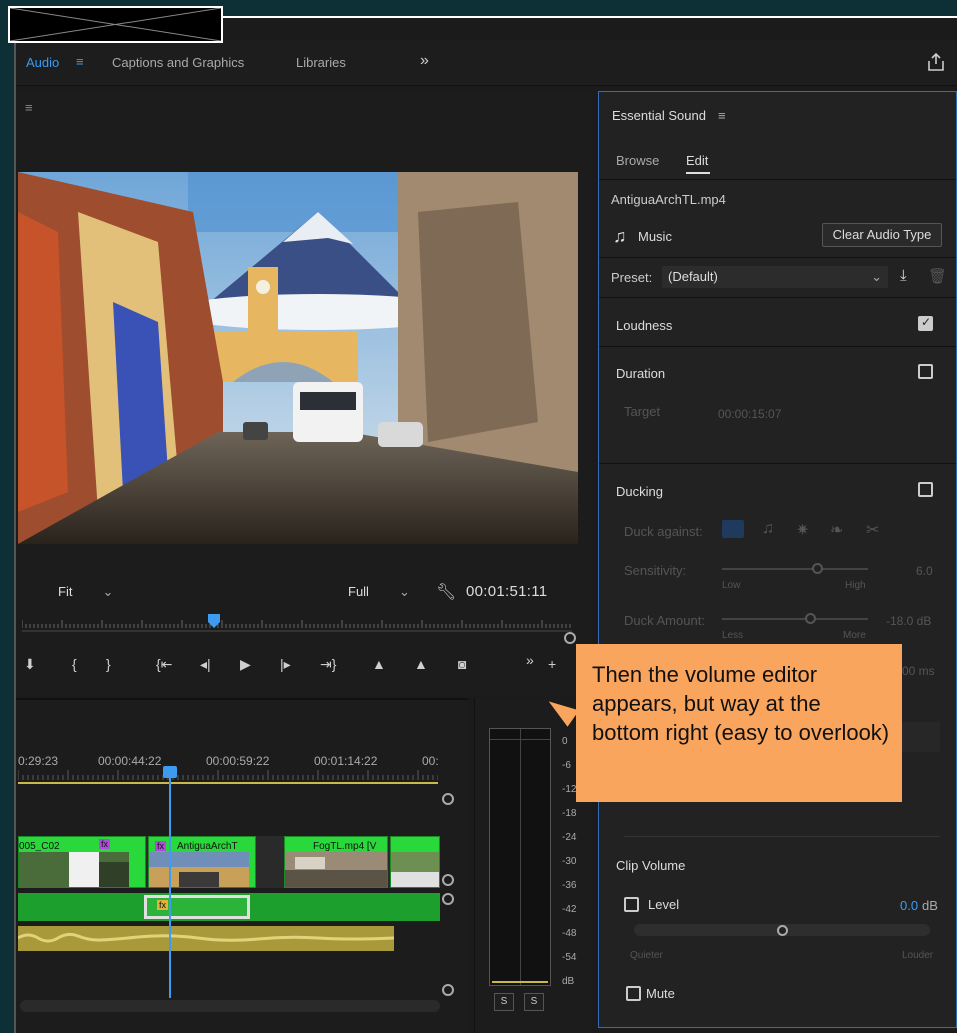 This screenshot has width=957, height=1033. I want to click on tab-audio: Audio, so click(42, 62).